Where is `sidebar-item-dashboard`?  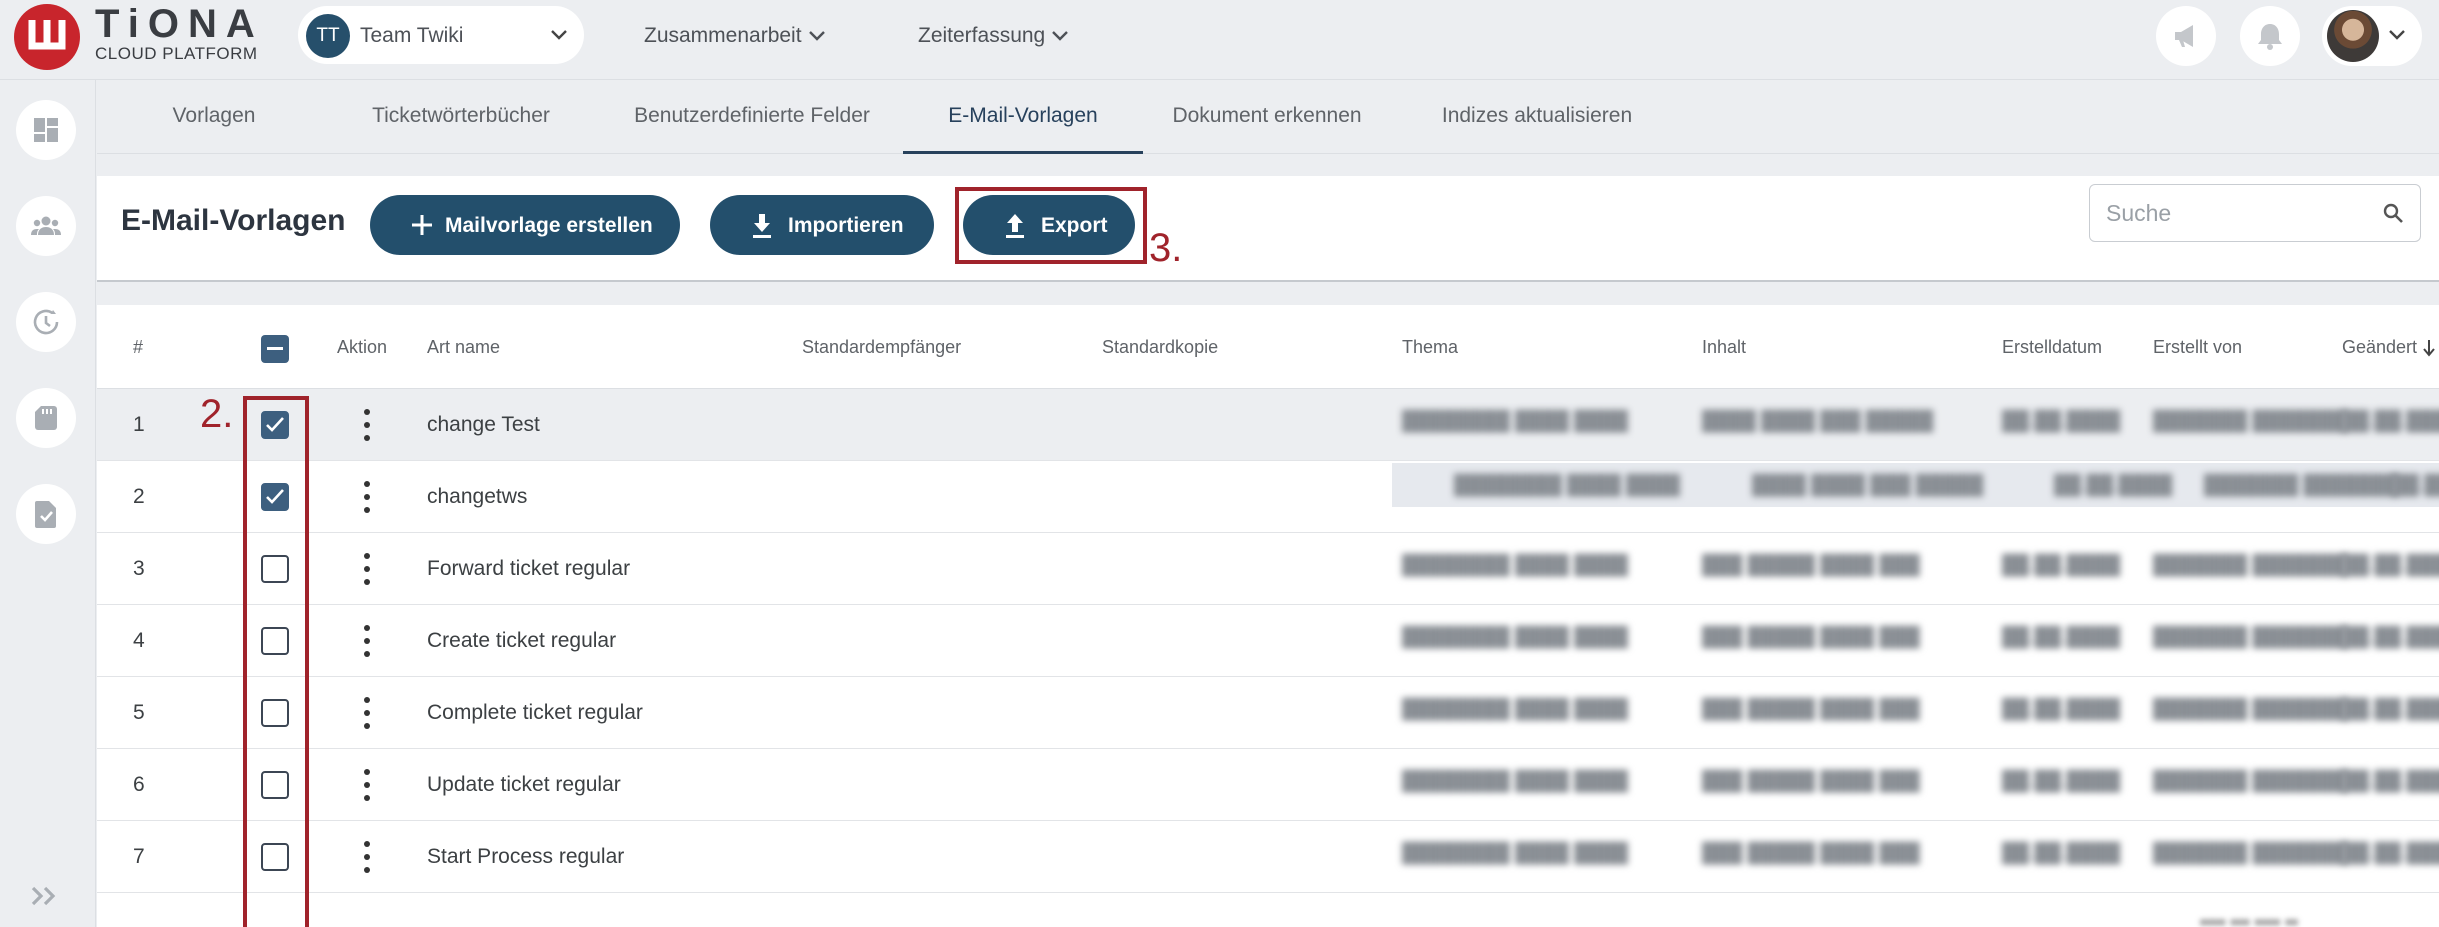 sidebar-item-dashboard is located at coordinates (46, 130).